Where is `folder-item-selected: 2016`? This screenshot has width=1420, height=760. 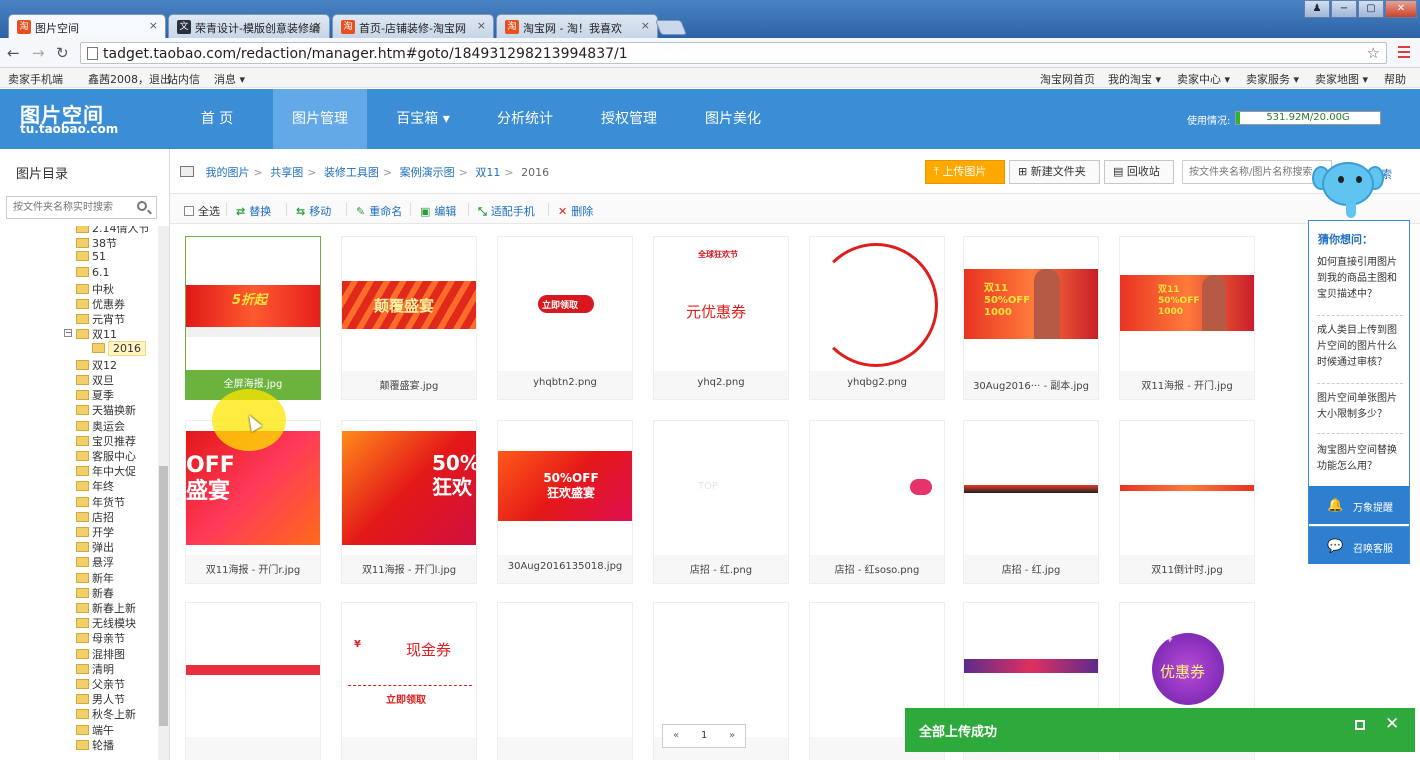 folder-item-selected: 2016 is located at coordinates (119, 348).